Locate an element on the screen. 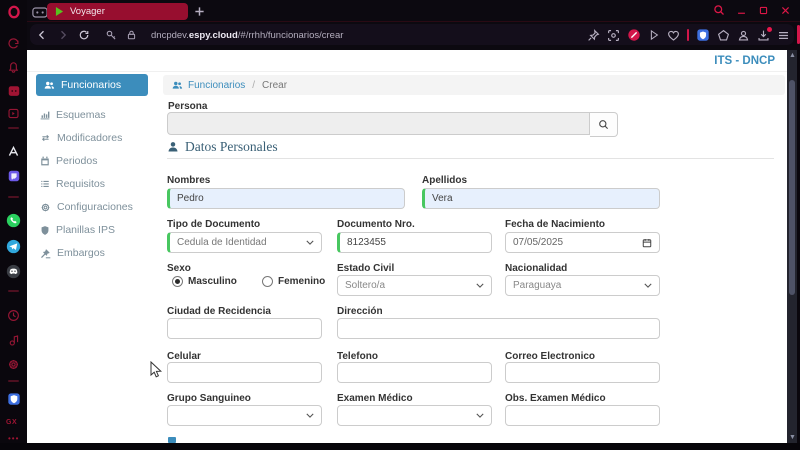 This screenshot has width=800, height=450. sidebar-item-planillas-ips: Planillas IPS is located at coordinates (77, 230).